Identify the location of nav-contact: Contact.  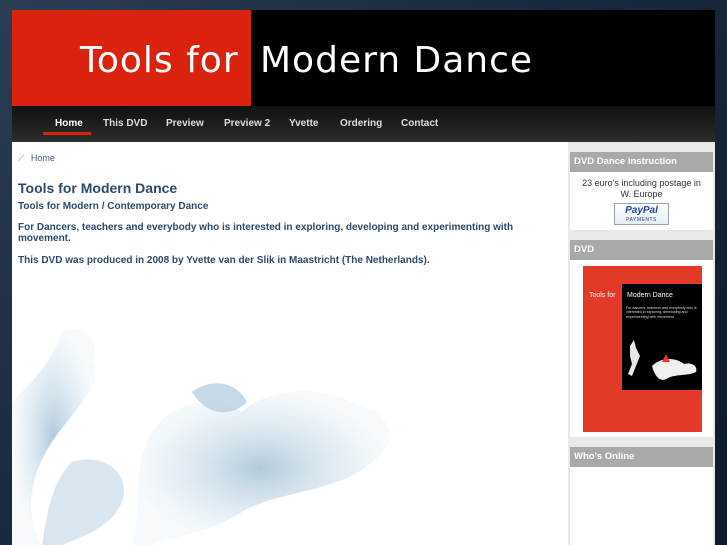
(419, 123).